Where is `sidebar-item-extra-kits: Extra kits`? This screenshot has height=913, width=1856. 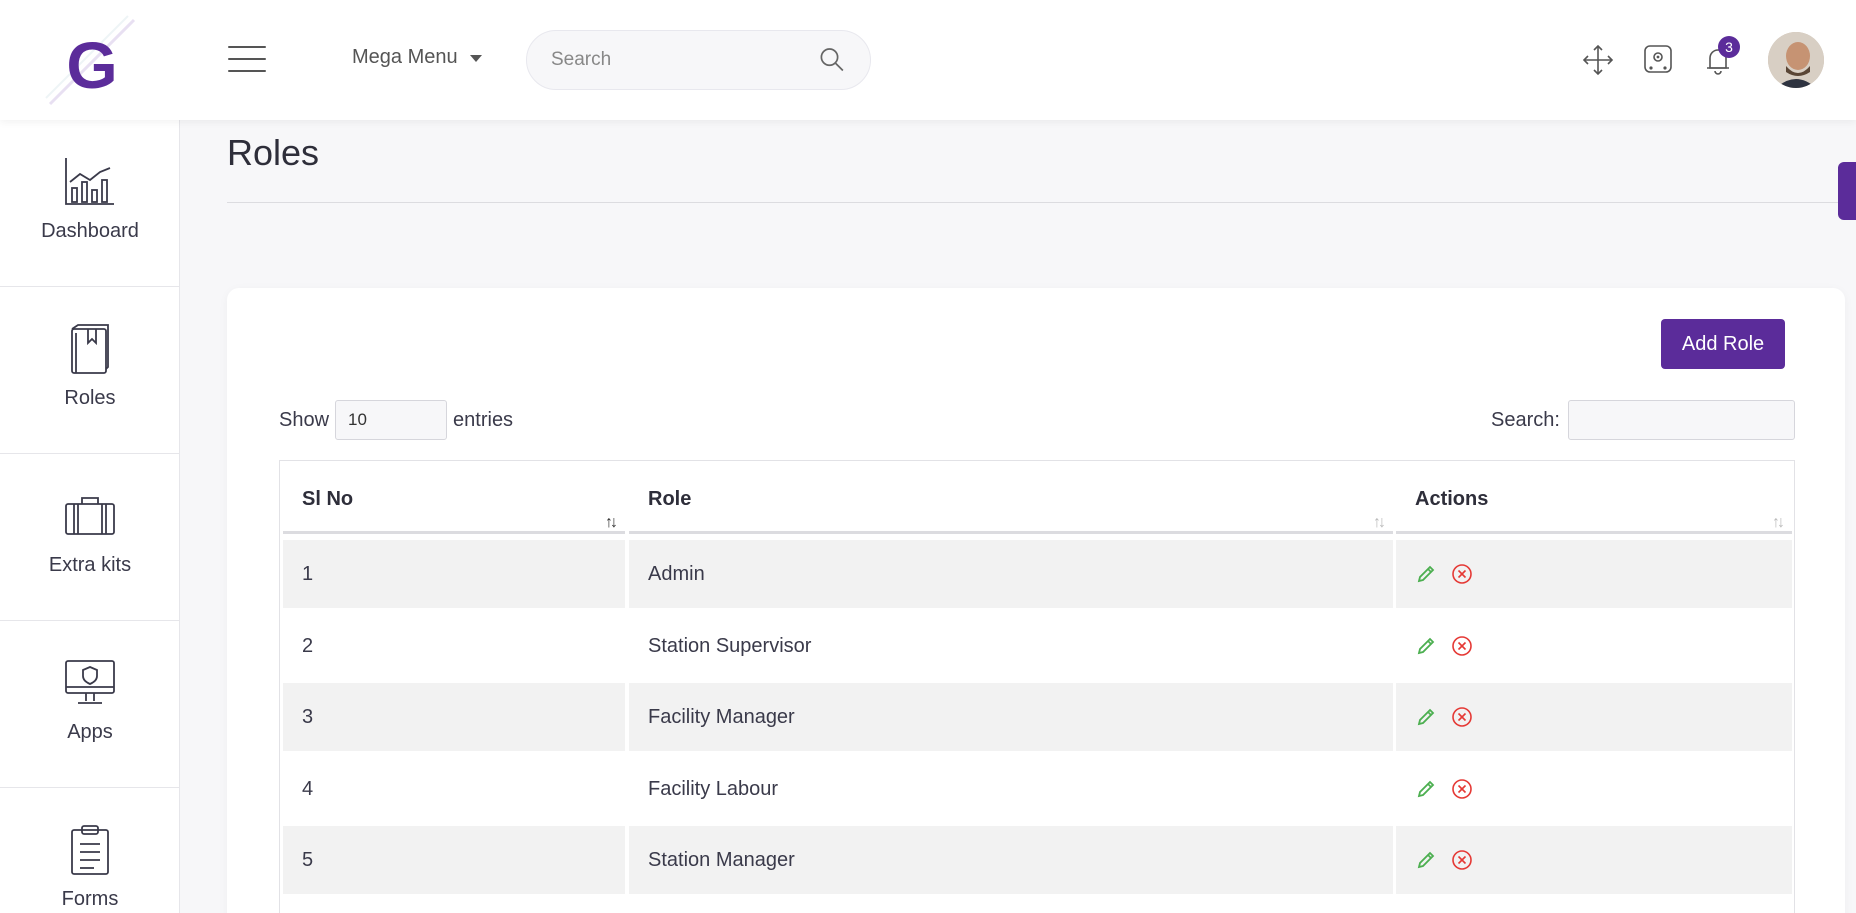
sidebar-item-extra-kits: Extra kits is located at coordinates (90, 537).